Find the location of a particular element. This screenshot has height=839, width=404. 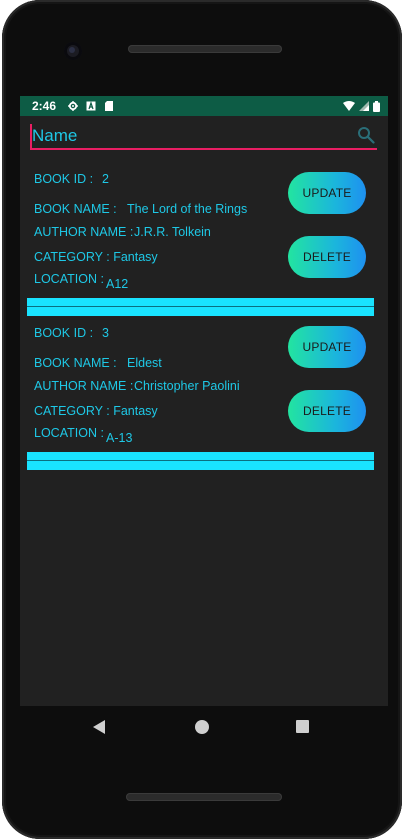

author-name-row: AUTHOR NAME : Christopher Paolini is located at coordinates (137, 386).